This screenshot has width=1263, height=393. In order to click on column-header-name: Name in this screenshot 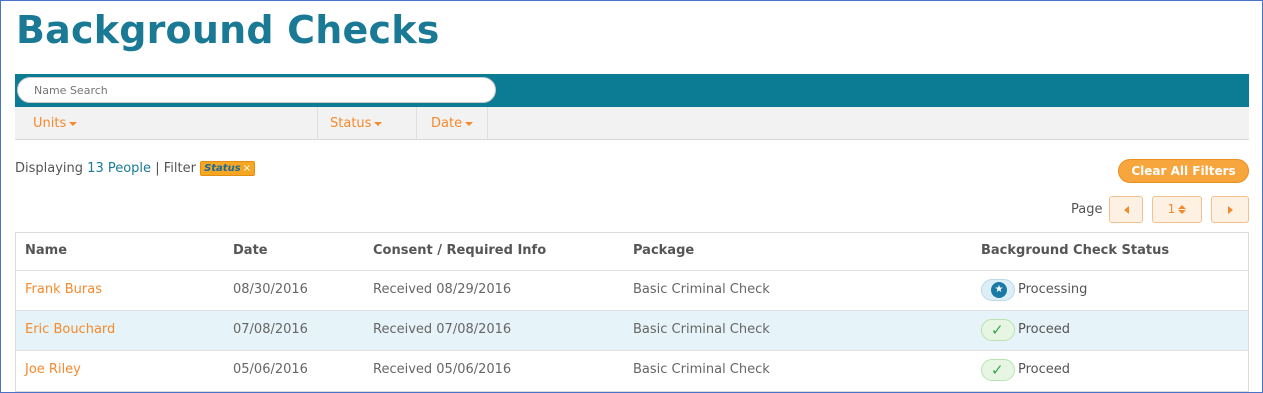, I will do `click(46, 251)`.